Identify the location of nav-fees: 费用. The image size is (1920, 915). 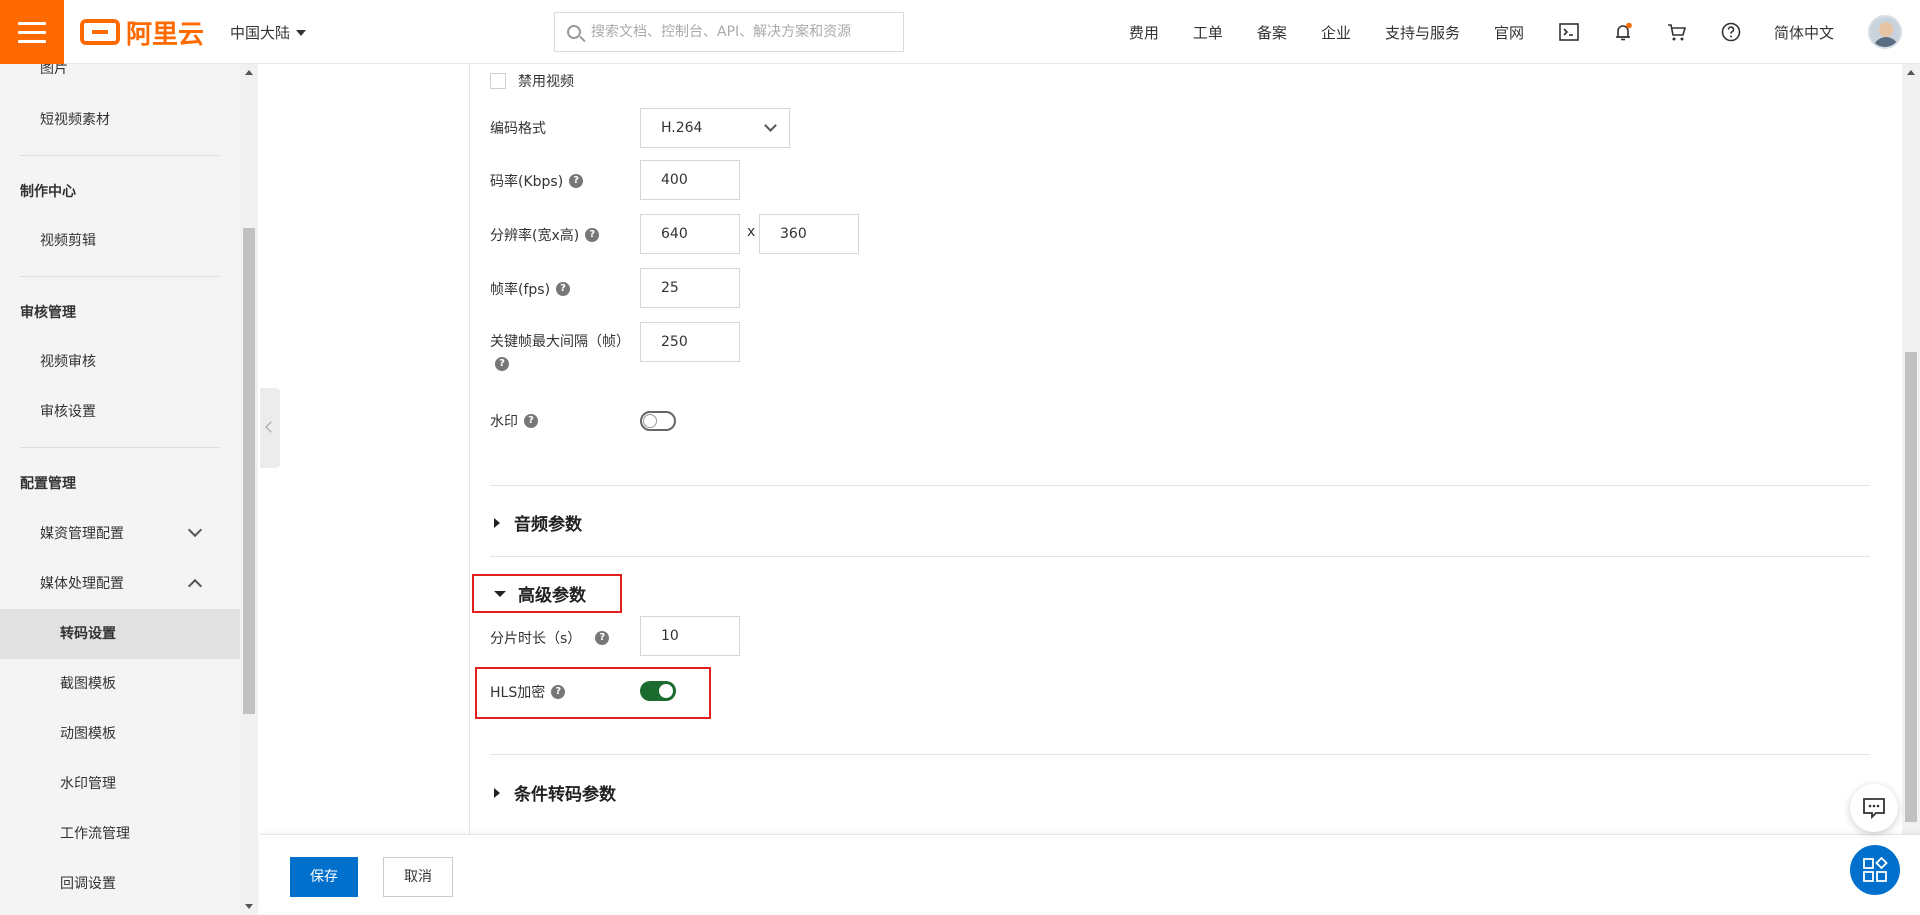
(1144, 32).